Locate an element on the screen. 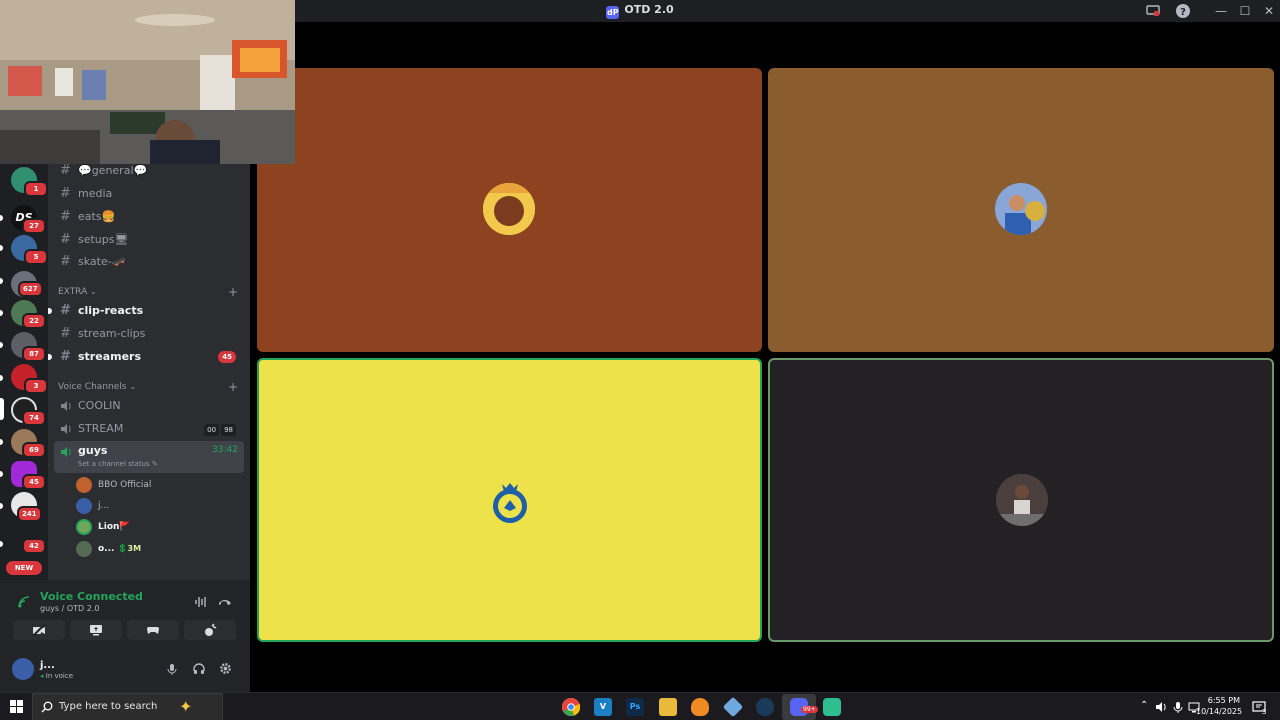 This screenshot has width=1280, height=720. app2-icon is located at coordinates (832, 707).